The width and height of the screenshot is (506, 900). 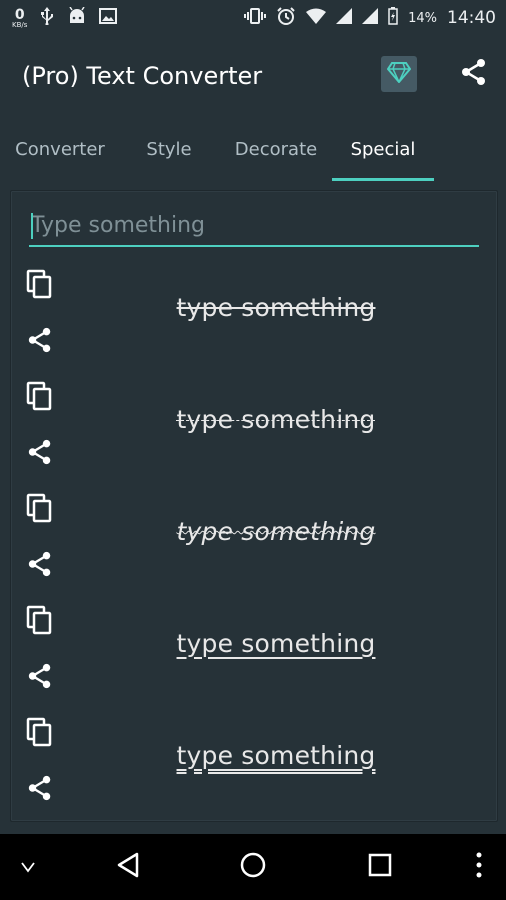 I want to click on text-input, so click(x=254, y=225).